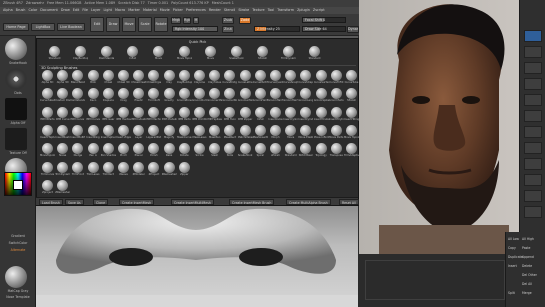  Describe the element at coordinates (321, 134) in the screenshot. I see `brush-item: Move Infinite` at that location.